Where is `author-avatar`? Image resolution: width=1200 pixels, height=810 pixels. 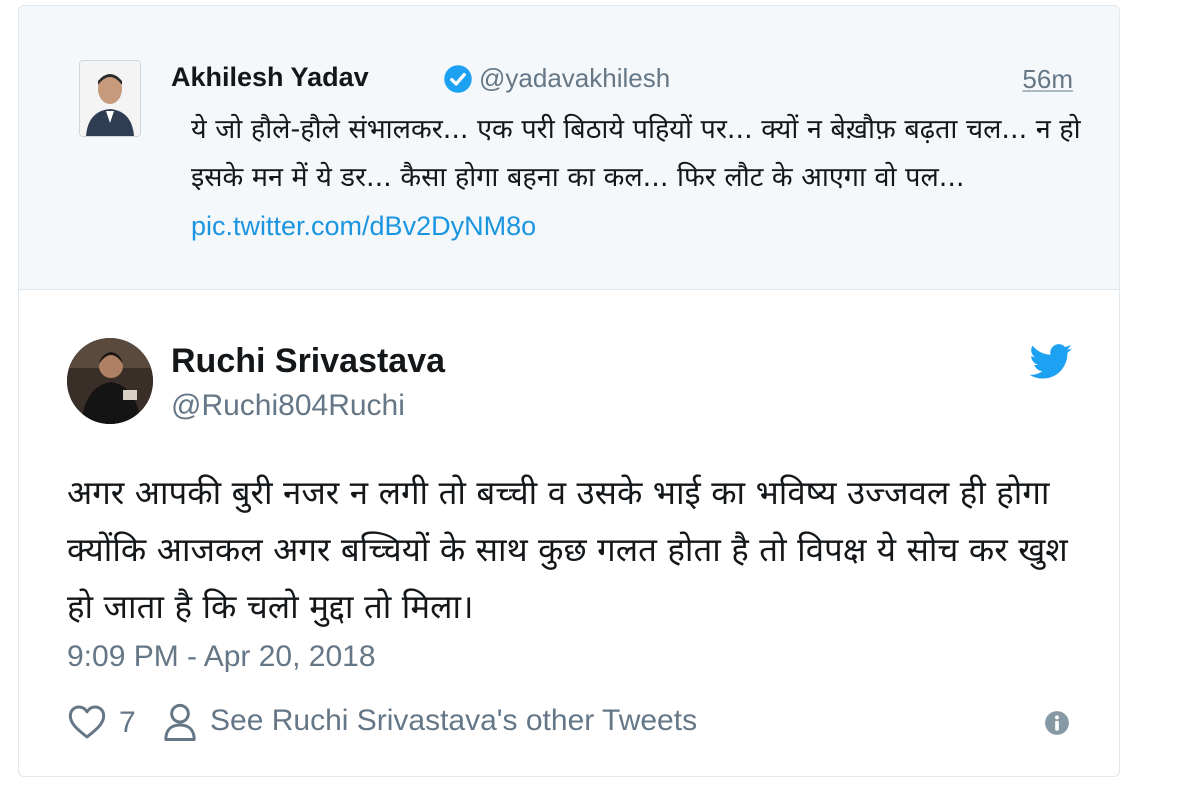 author-avatar is located at coordinates (110, 381).